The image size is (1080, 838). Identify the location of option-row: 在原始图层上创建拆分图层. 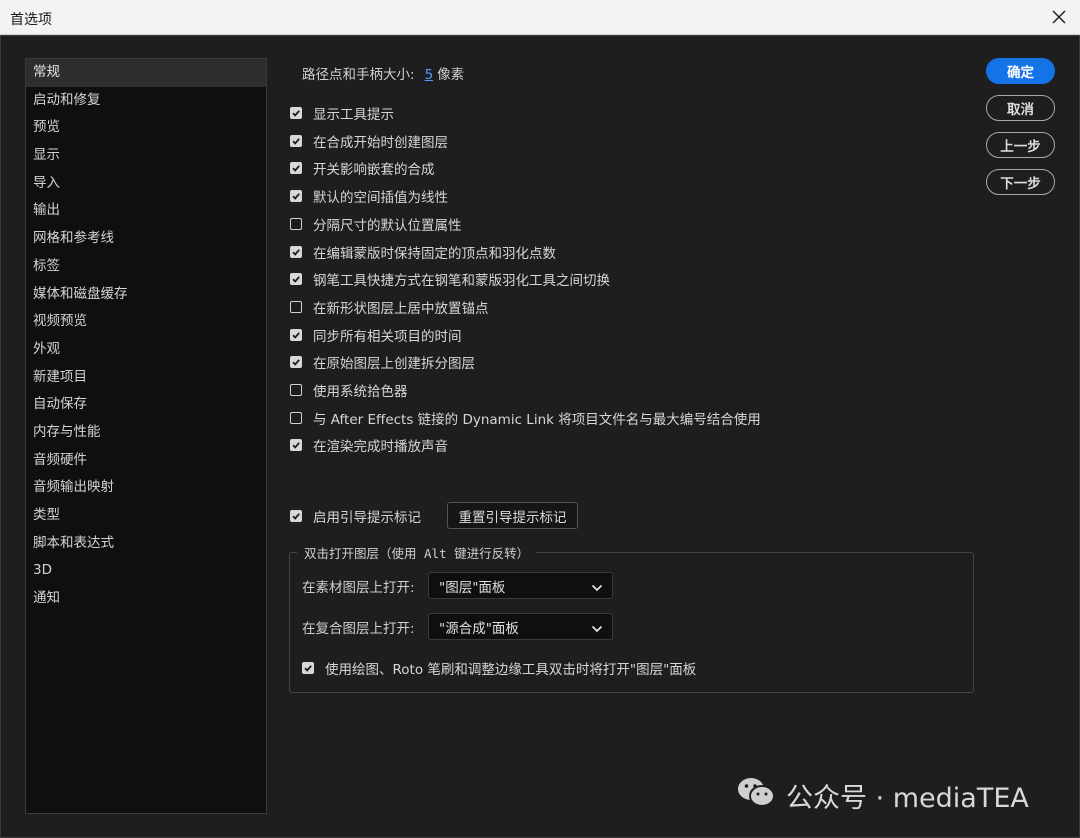
(382, 362).